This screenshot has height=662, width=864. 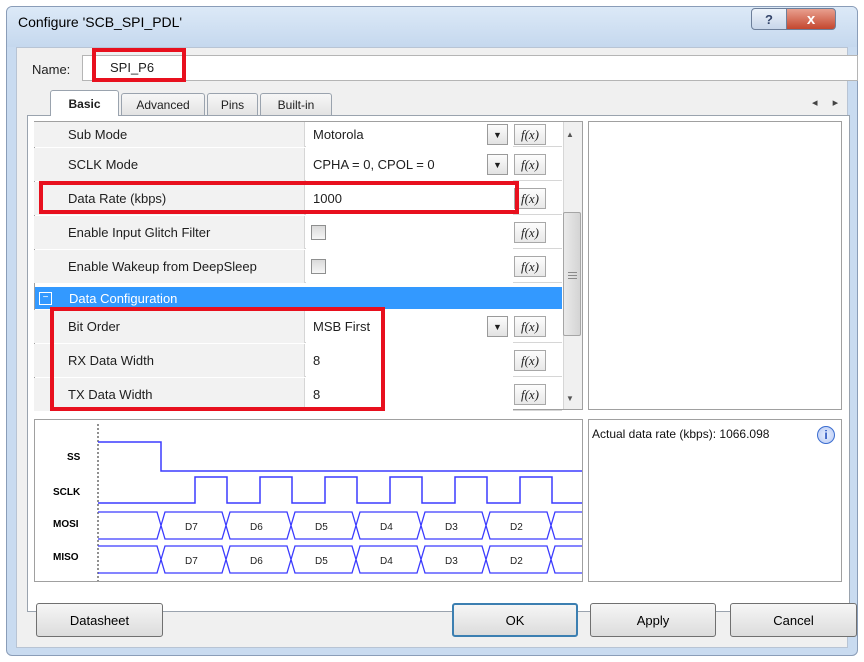 I want to click on close-button: x, so click(x=811, y=19).